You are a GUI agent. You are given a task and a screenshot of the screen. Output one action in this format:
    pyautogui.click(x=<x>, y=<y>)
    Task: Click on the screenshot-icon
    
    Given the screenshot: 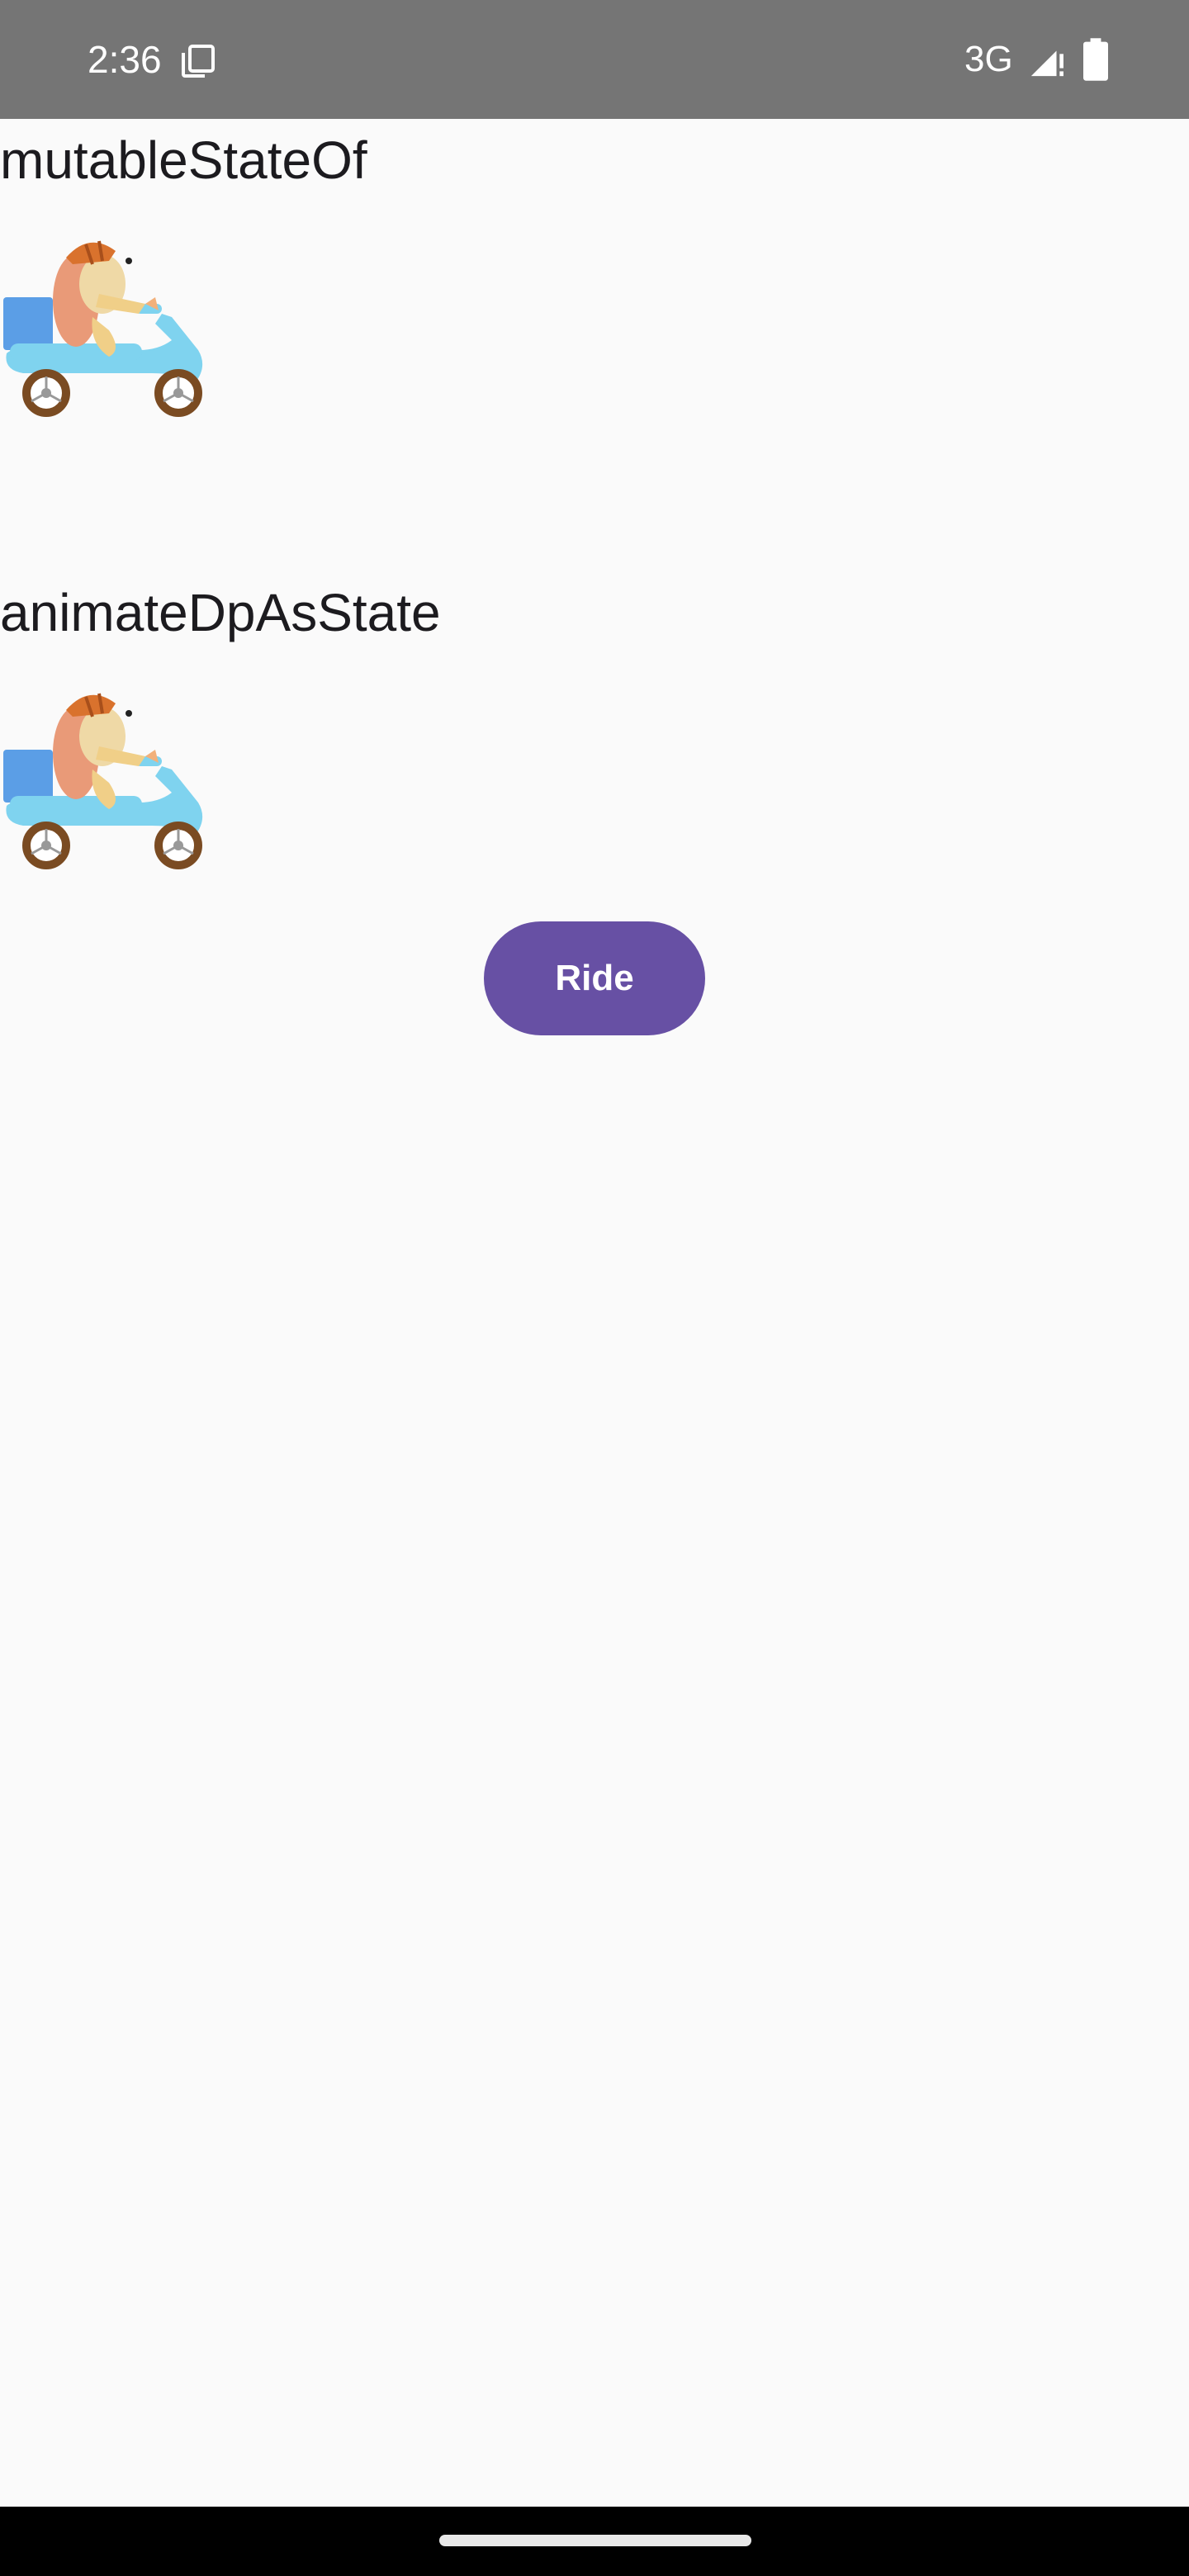 What is the action you would take?
    pyautogui.click(x=198, y=61)
    